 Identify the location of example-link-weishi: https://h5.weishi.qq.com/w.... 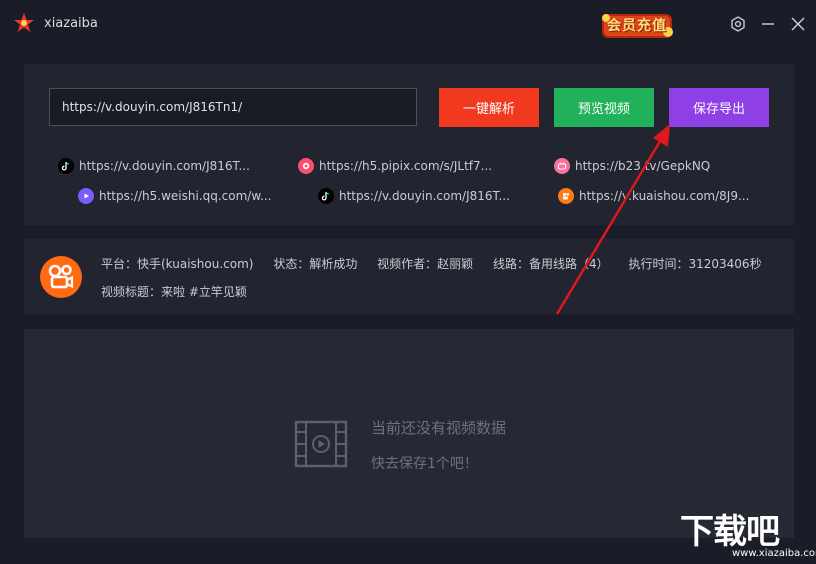
(174, 196).